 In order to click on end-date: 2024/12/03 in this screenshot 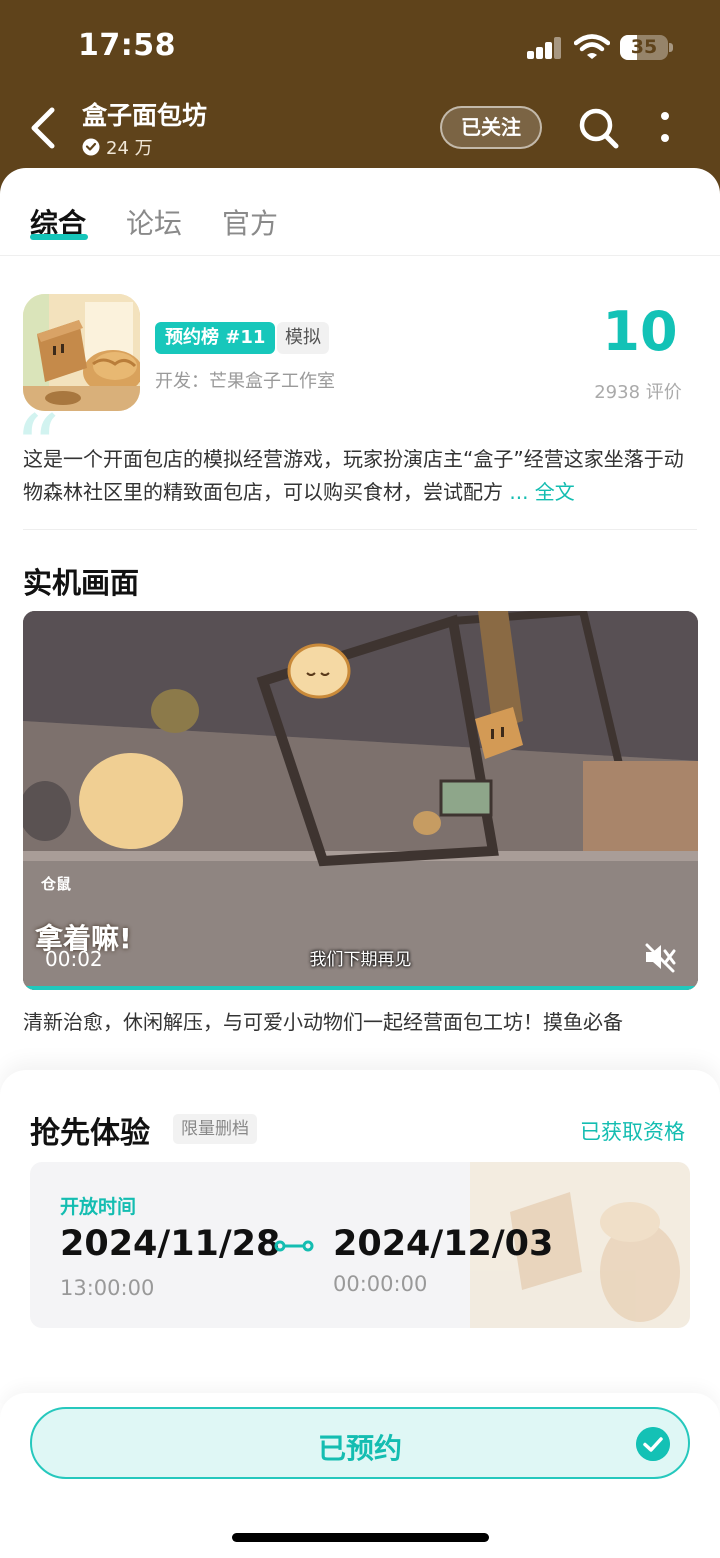, I will do `click(443, 1244)`.